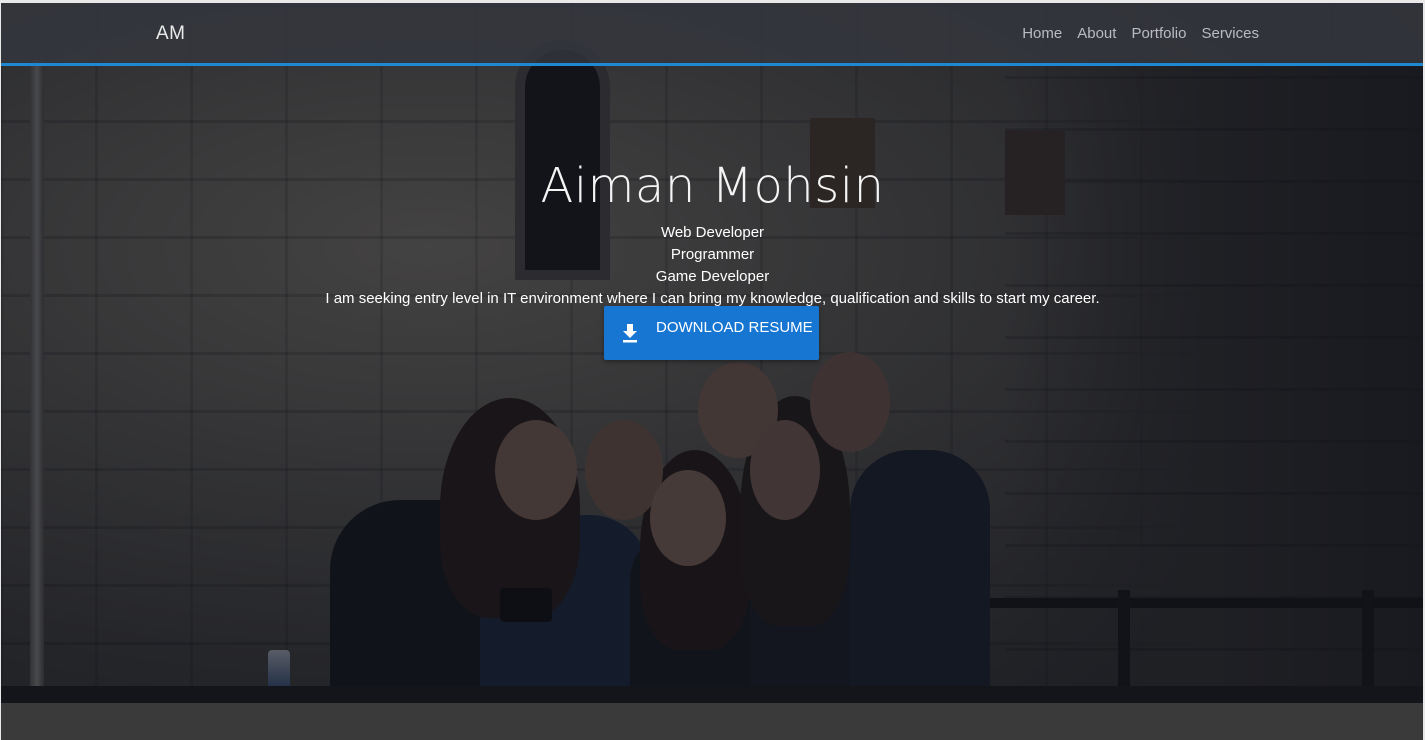  Describe the element at coordinates (1096, 33) in the screenshot. I see `nav-link-about: About` at that location.